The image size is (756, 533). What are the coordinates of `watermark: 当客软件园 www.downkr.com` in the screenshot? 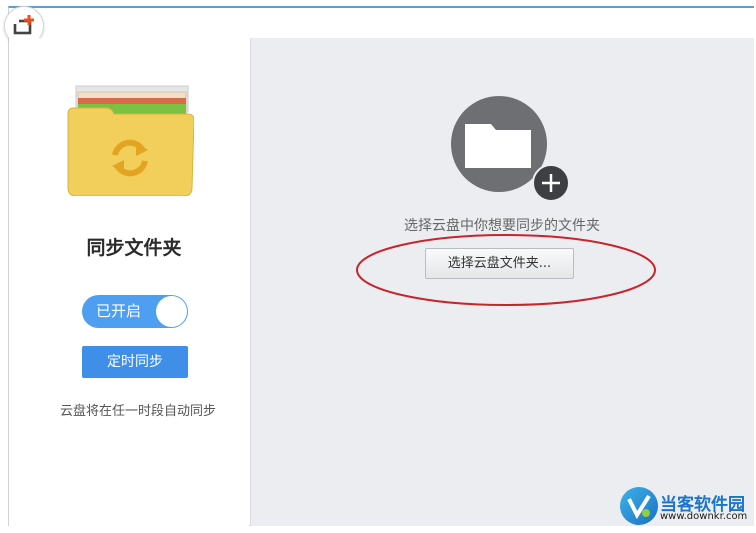 It's located at (688, 507).